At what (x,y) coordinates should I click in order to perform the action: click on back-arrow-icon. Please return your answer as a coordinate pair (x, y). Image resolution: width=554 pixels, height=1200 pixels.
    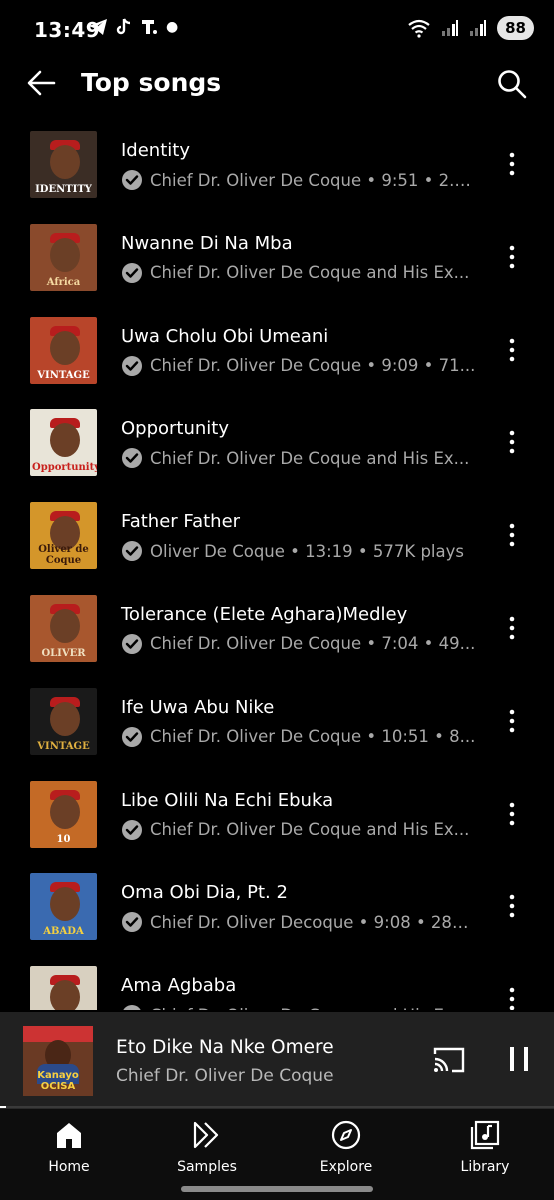
    Looking at the image, I should click on (41, 83).